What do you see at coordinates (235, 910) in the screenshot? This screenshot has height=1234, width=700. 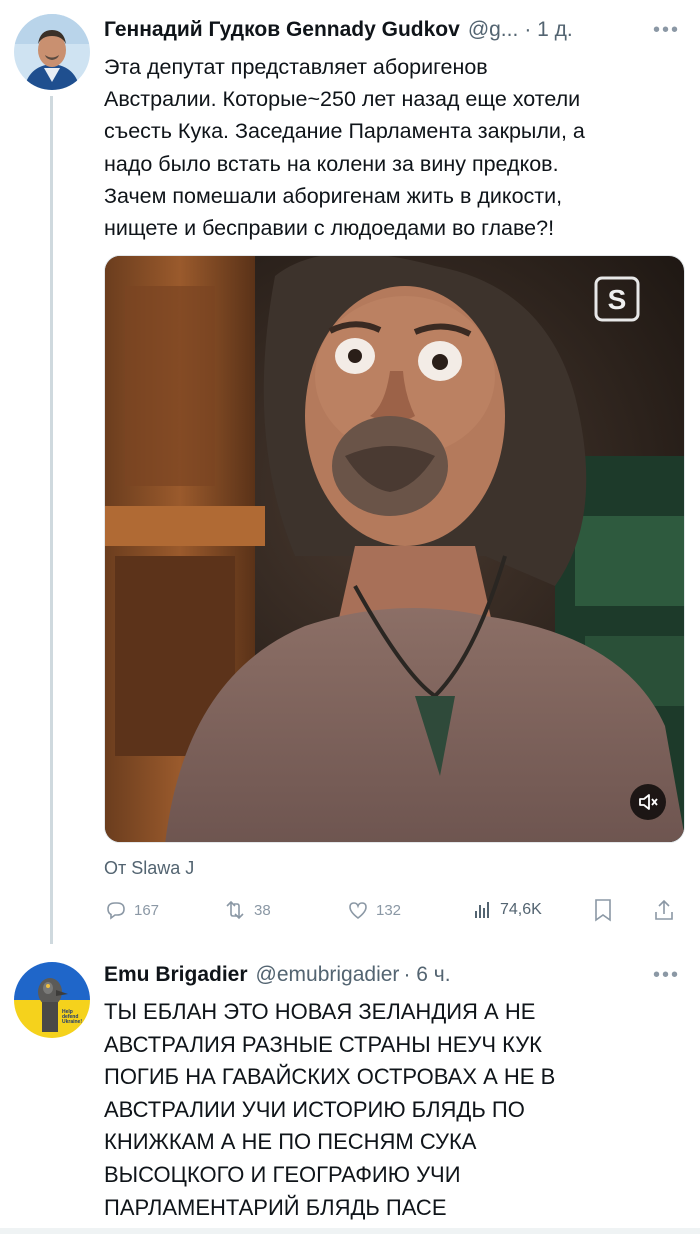 I see `retweet-icon` at bounding box center [235, 910].